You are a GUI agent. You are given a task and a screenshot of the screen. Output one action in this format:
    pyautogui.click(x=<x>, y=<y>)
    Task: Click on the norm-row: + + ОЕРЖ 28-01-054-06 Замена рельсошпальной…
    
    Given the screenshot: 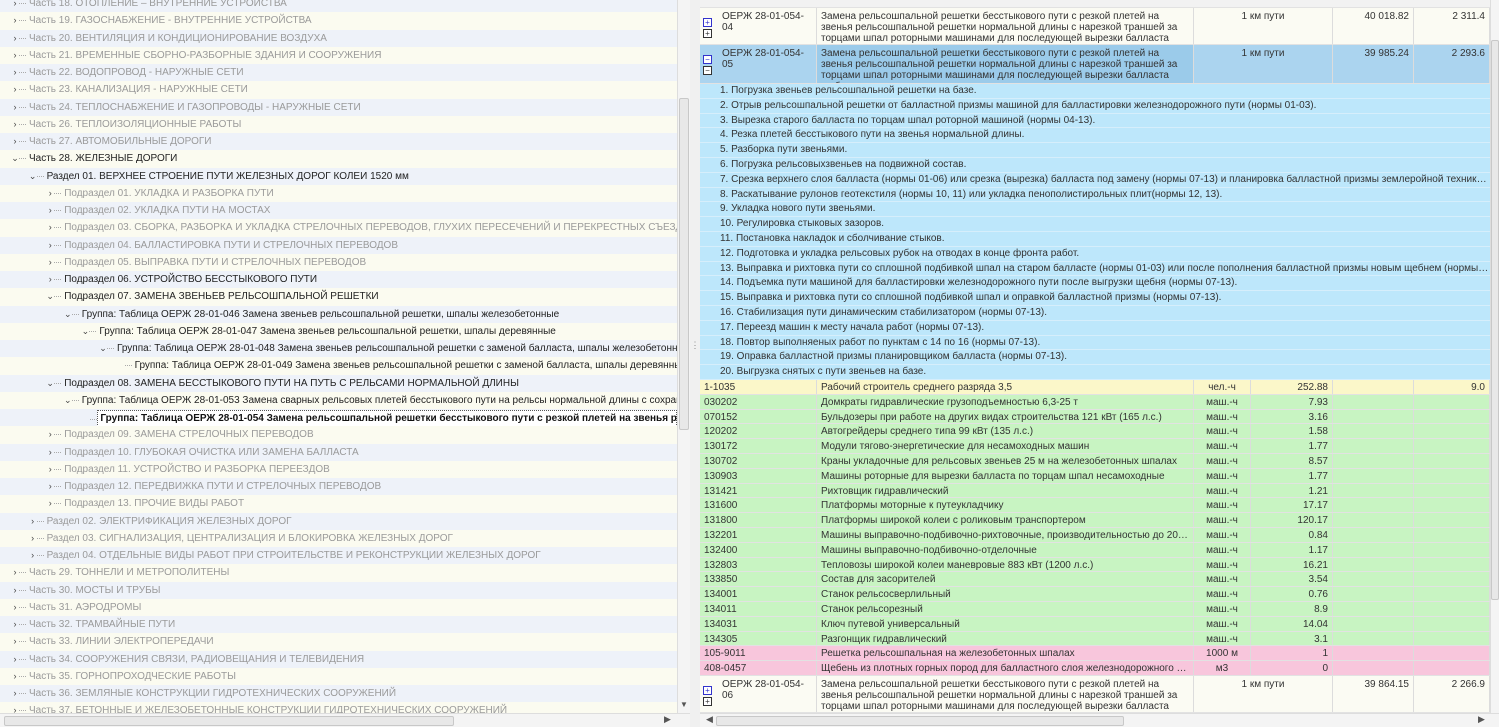 What is the action you would take?
    pyautogui.click(x=1095, y=694)
    